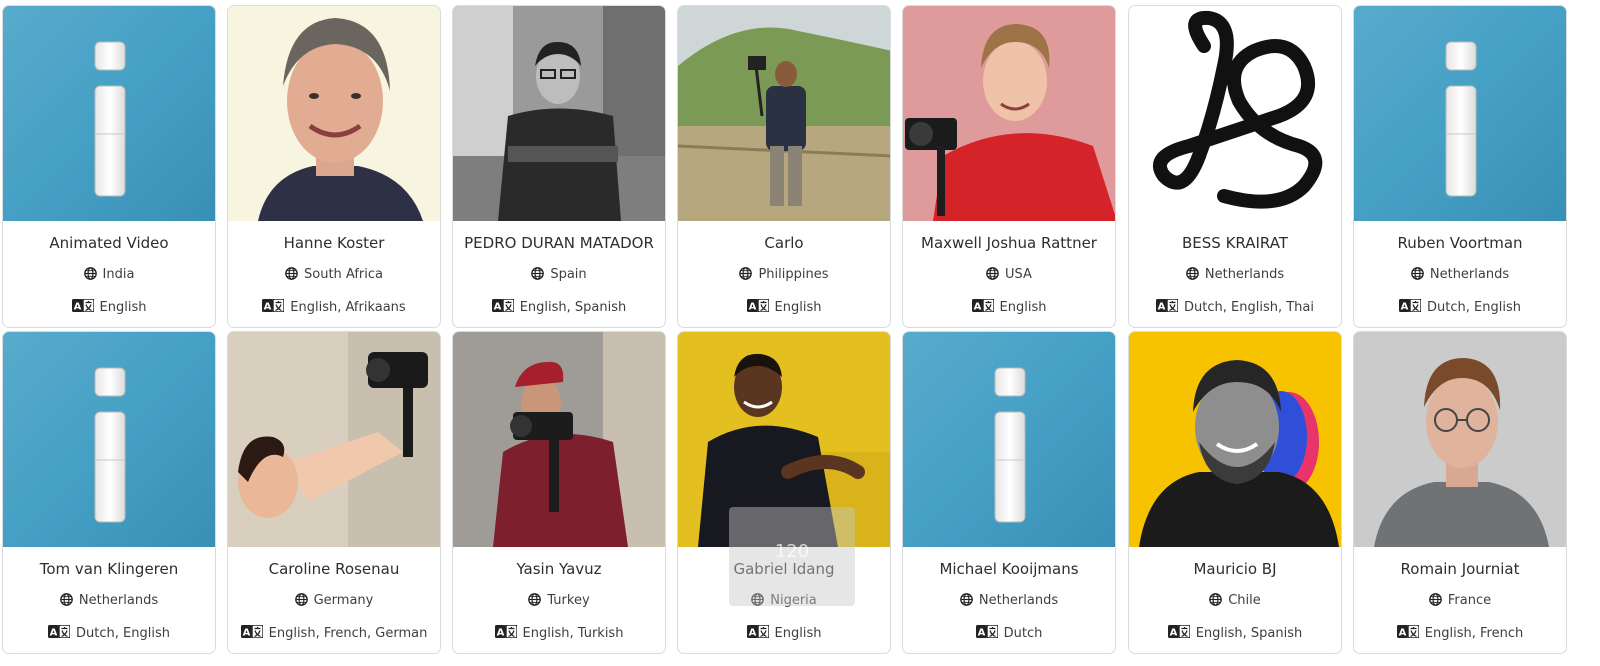  Describe the element at coordinates (1235, 569) in the screenshot. I see `videographer-name: Mauricio BJ` at that location.